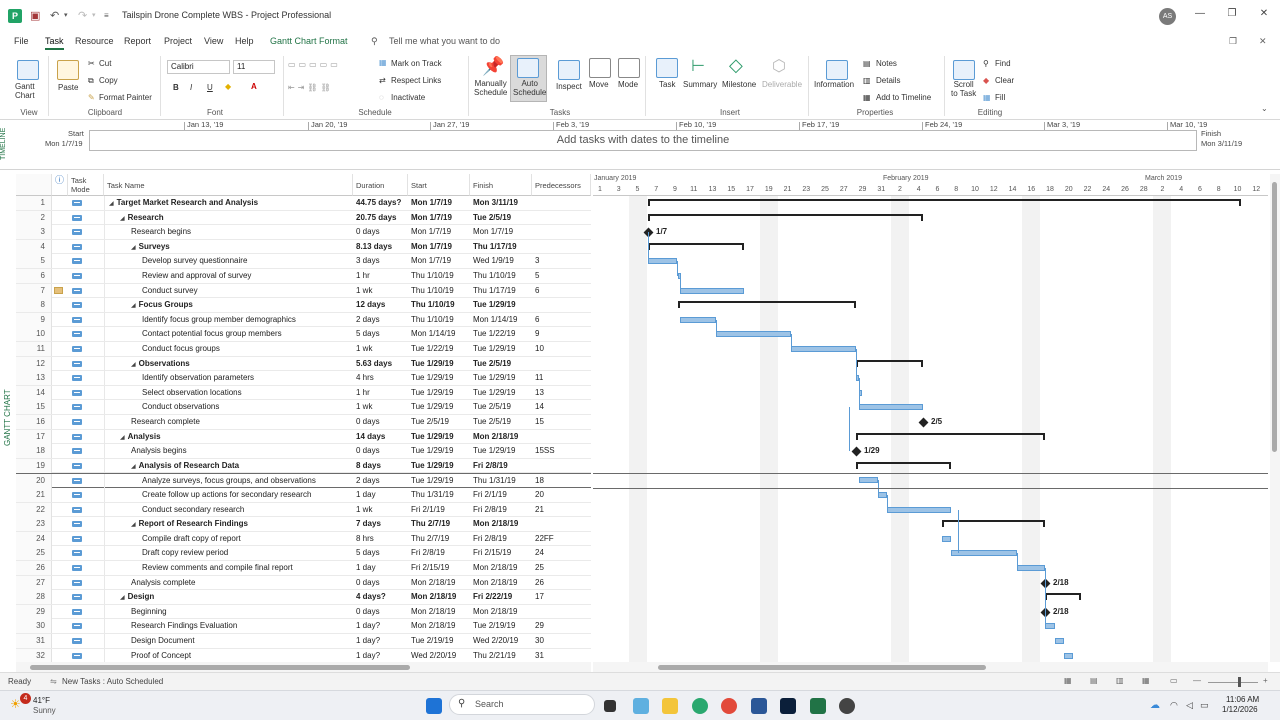  Describe the element at coordinates (439, 568) in the screenshot. I see `start-cell: Fri 2/15/19` at that location.